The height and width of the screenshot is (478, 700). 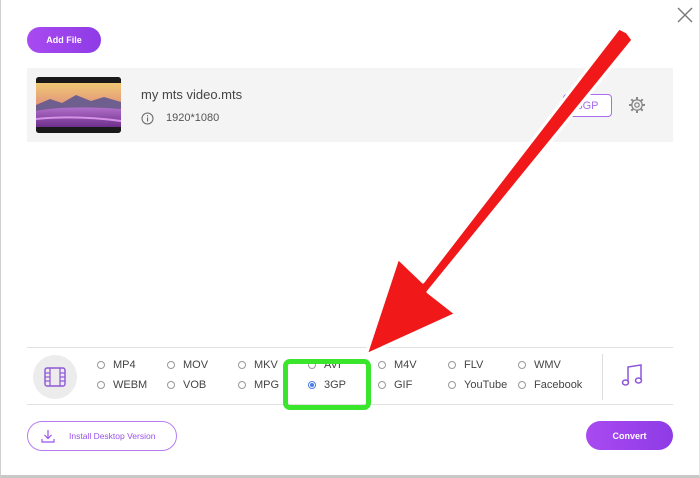 I want to click on format-option-facebook: Facebook, so click(x=550, y=385).